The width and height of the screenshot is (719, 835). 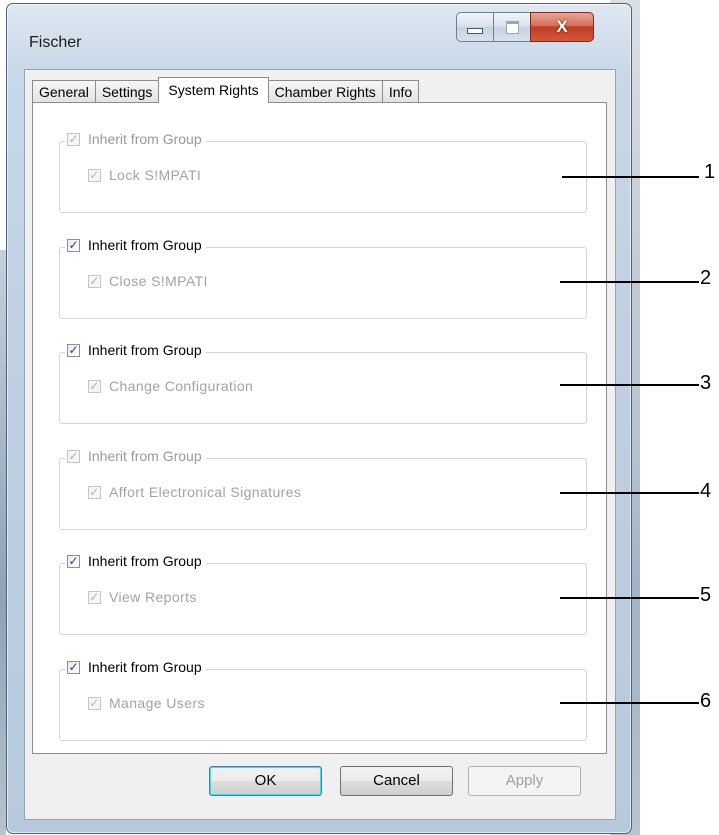 I want to click on inherit-from-group-checkbox-2: ✓ Inherit from Group, so click(x=135, y=245).